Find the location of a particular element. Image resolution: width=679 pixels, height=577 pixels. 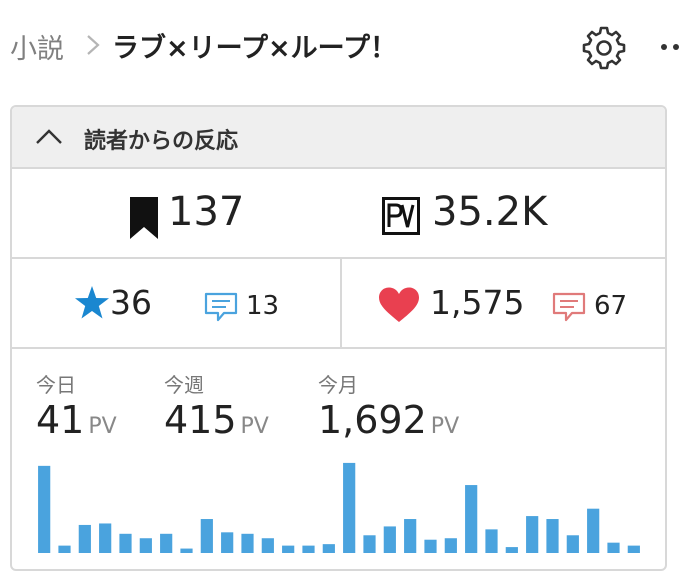

stat-month: 今月 1,692 PV is located at coordinates (388, 405).